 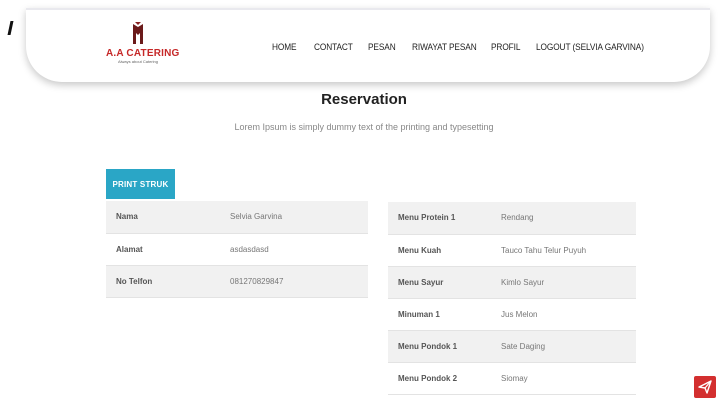 I want to click on nav-pesan: PESAN, so click(x=382, y=47).